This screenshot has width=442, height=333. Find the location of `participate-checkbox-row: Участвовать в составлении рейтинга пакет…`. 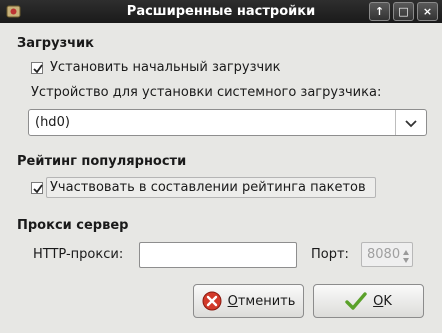

participate-checkbox-row: Участвовать в составлении рейтинга пакет… is located at coordinates (198, 187).